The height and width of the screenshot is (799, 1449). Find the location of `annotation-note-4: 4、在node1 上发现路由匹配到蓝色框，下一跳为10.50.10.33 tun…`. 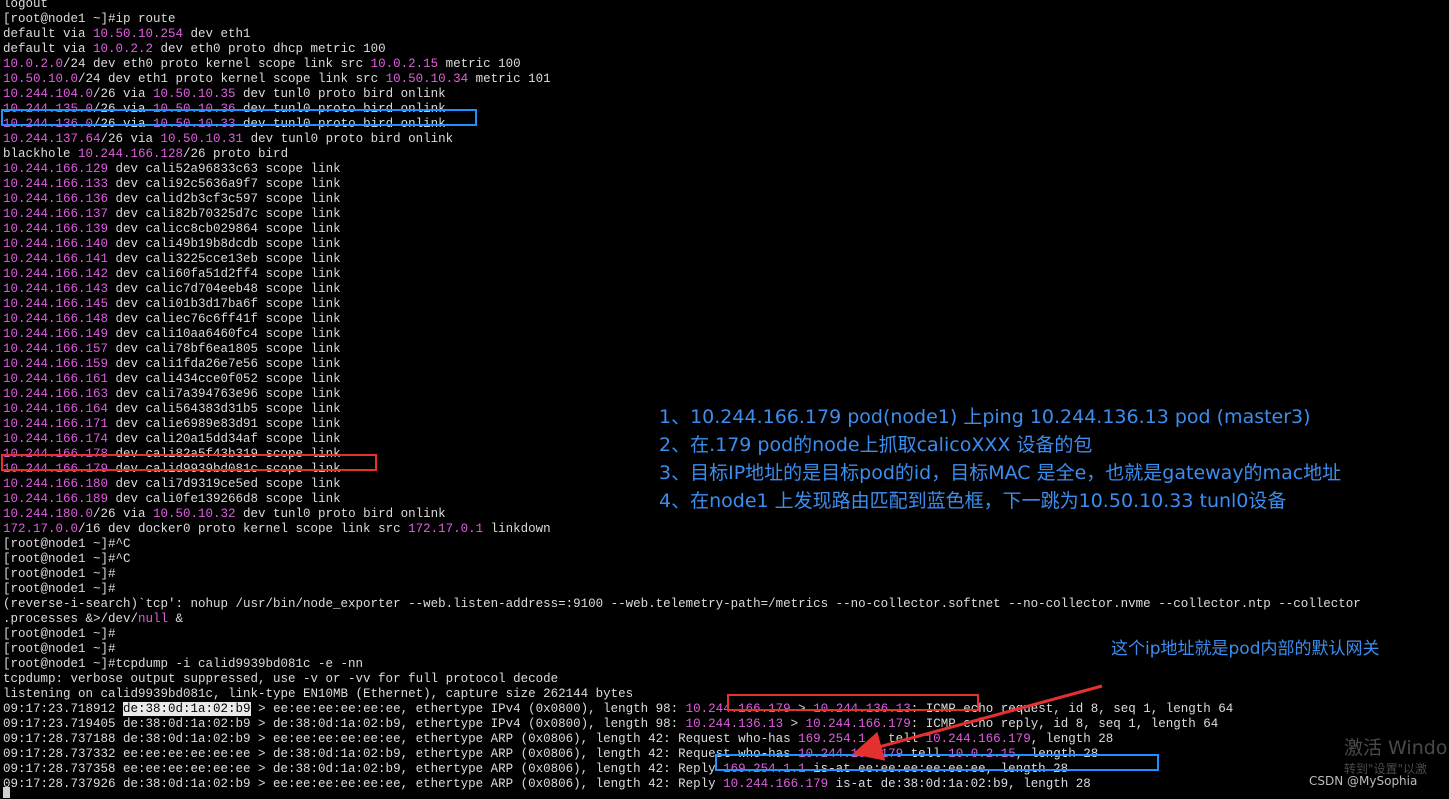

annotation-note-4: 4、在node1 上发现路由匹配到蓝色框，下一跳为10.50.10.33 tun… is located at coordinates (973, 501).